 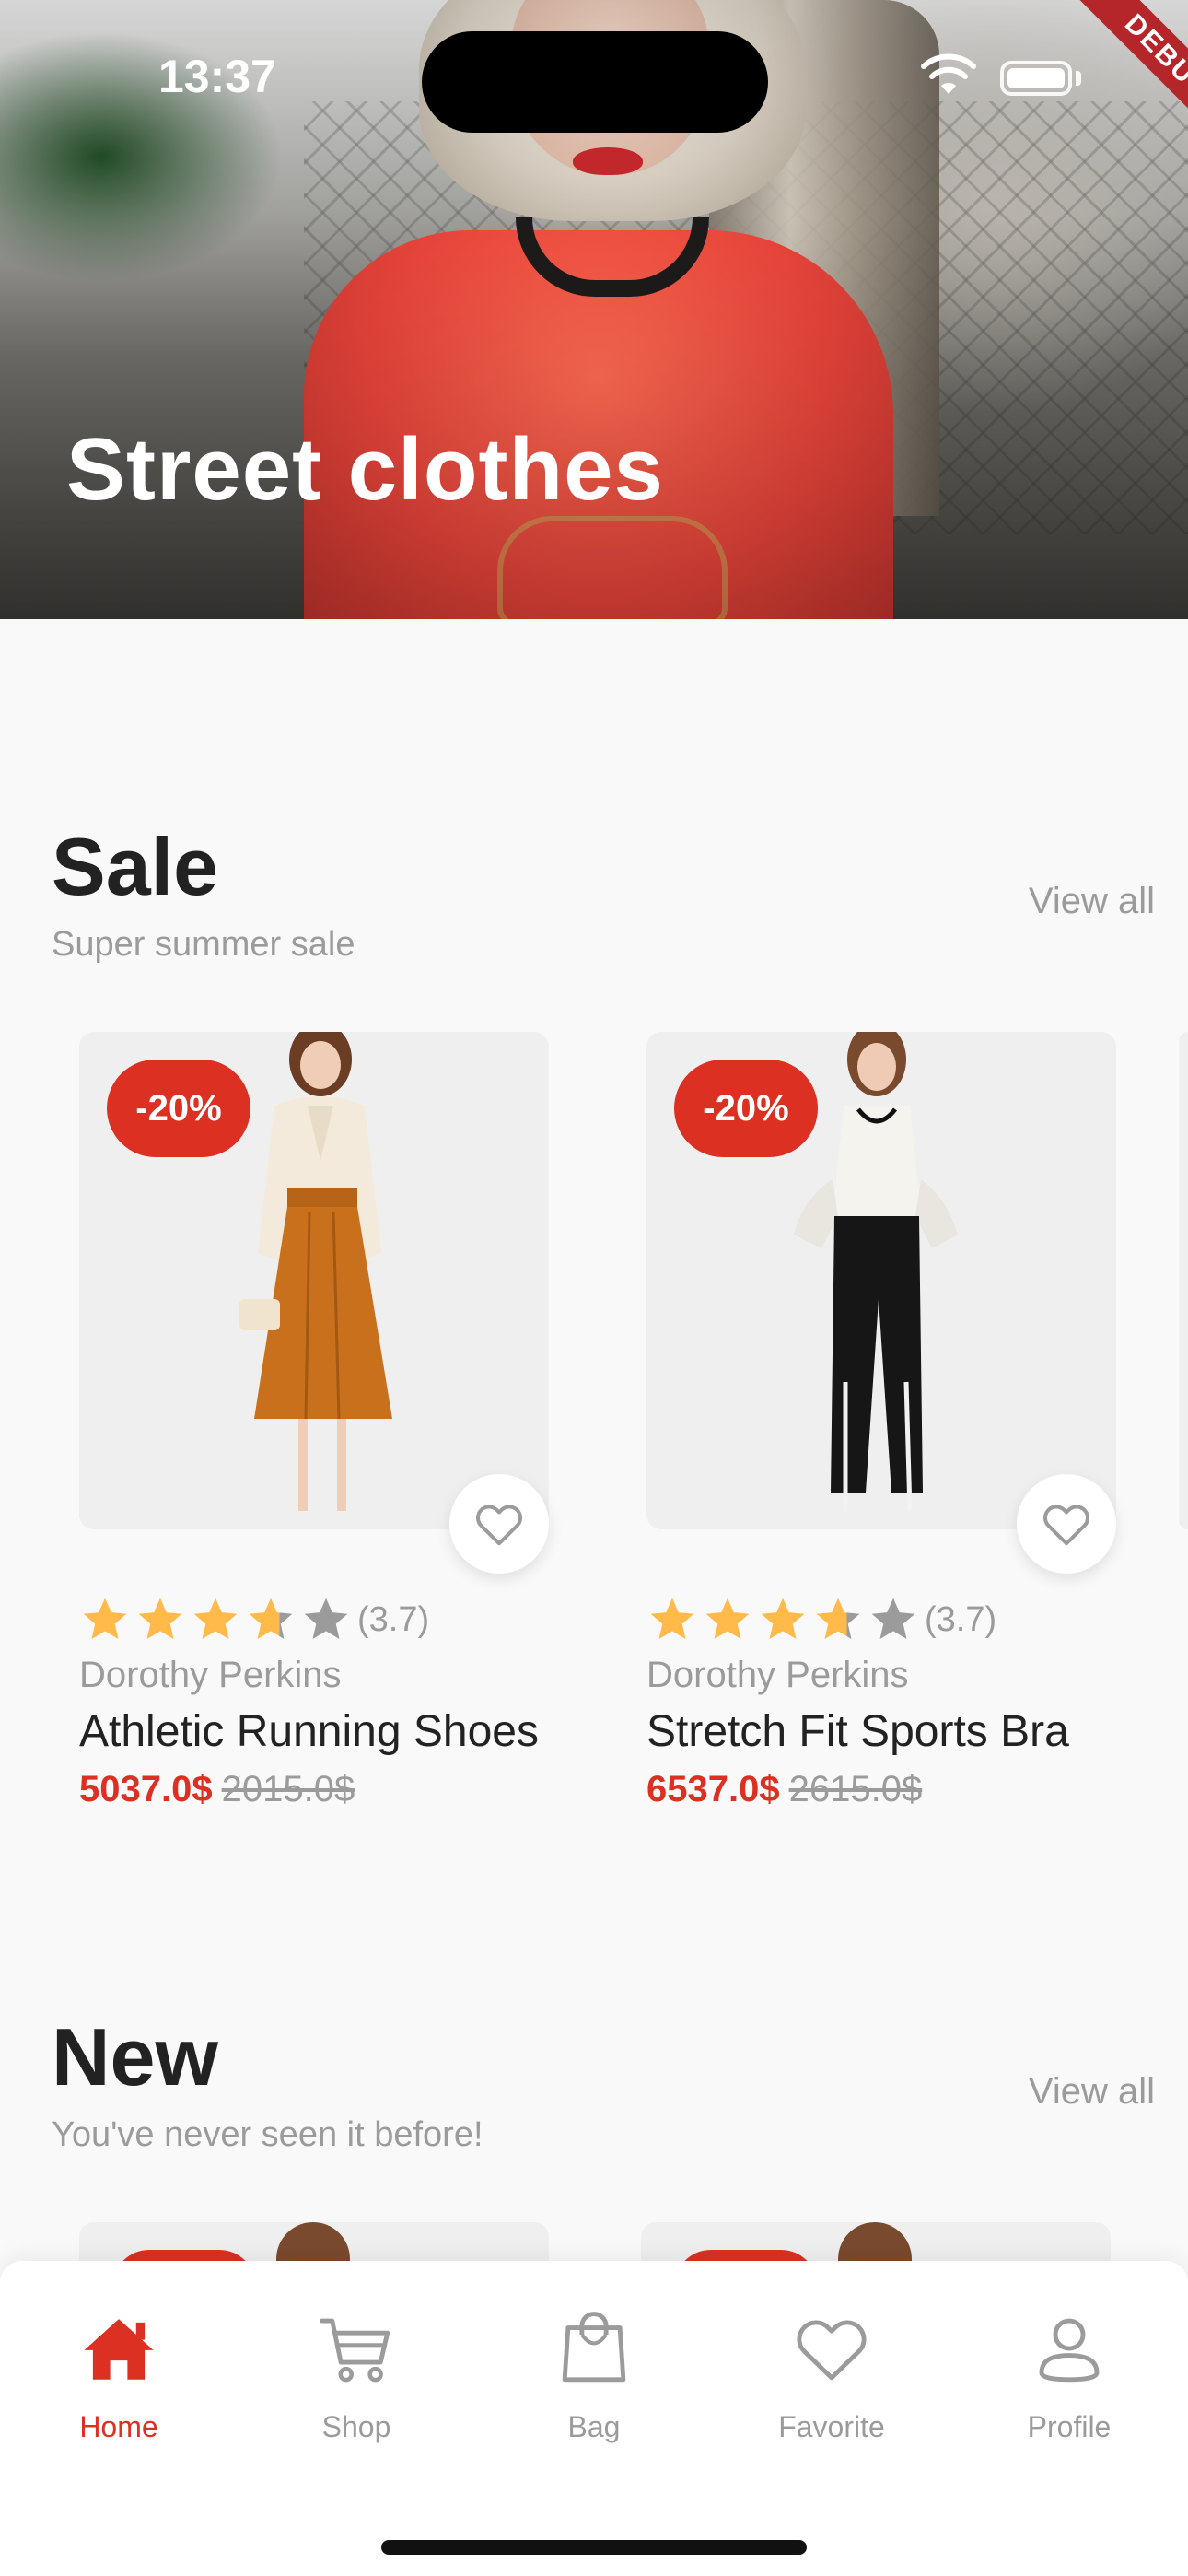 I want to click on nav-item-home: Home, so click(x=119, y=2375).